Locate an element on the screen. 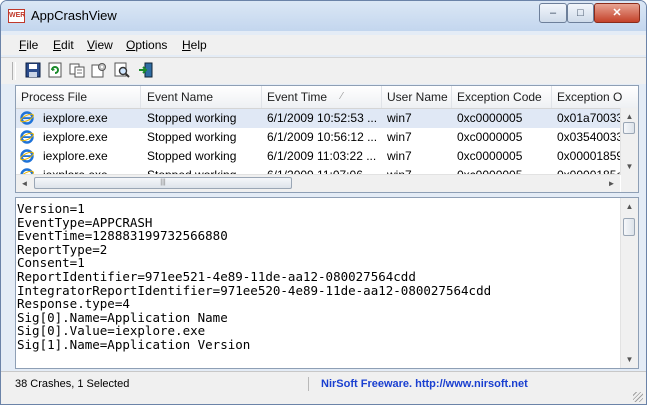 The width and height of the screenshot is (647, 405). detail-line: Sig[0].Name=Application Name is located at coordinates (122, 317).